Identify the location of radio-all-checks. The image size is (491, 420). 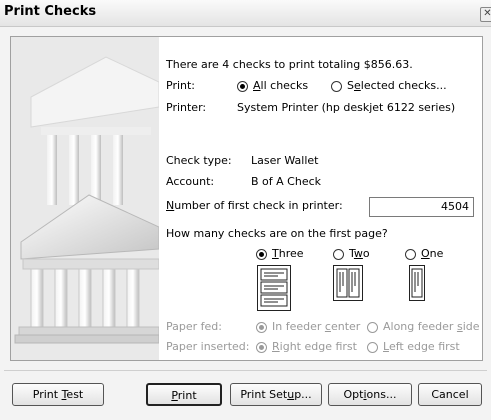
(242, 86).